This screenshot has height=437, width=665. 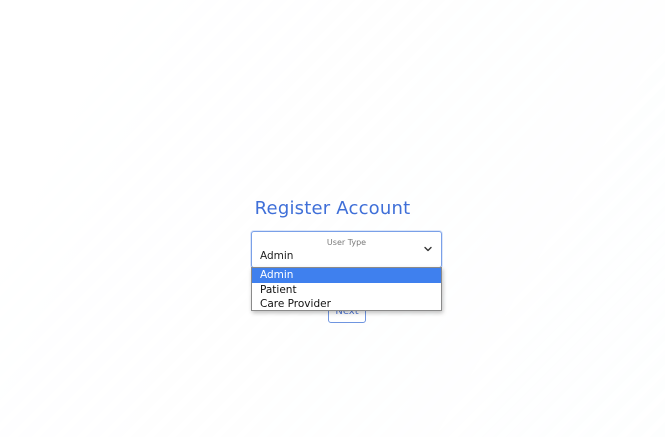 I want to click on page-title: Register Account, so click(x=332, y=208).